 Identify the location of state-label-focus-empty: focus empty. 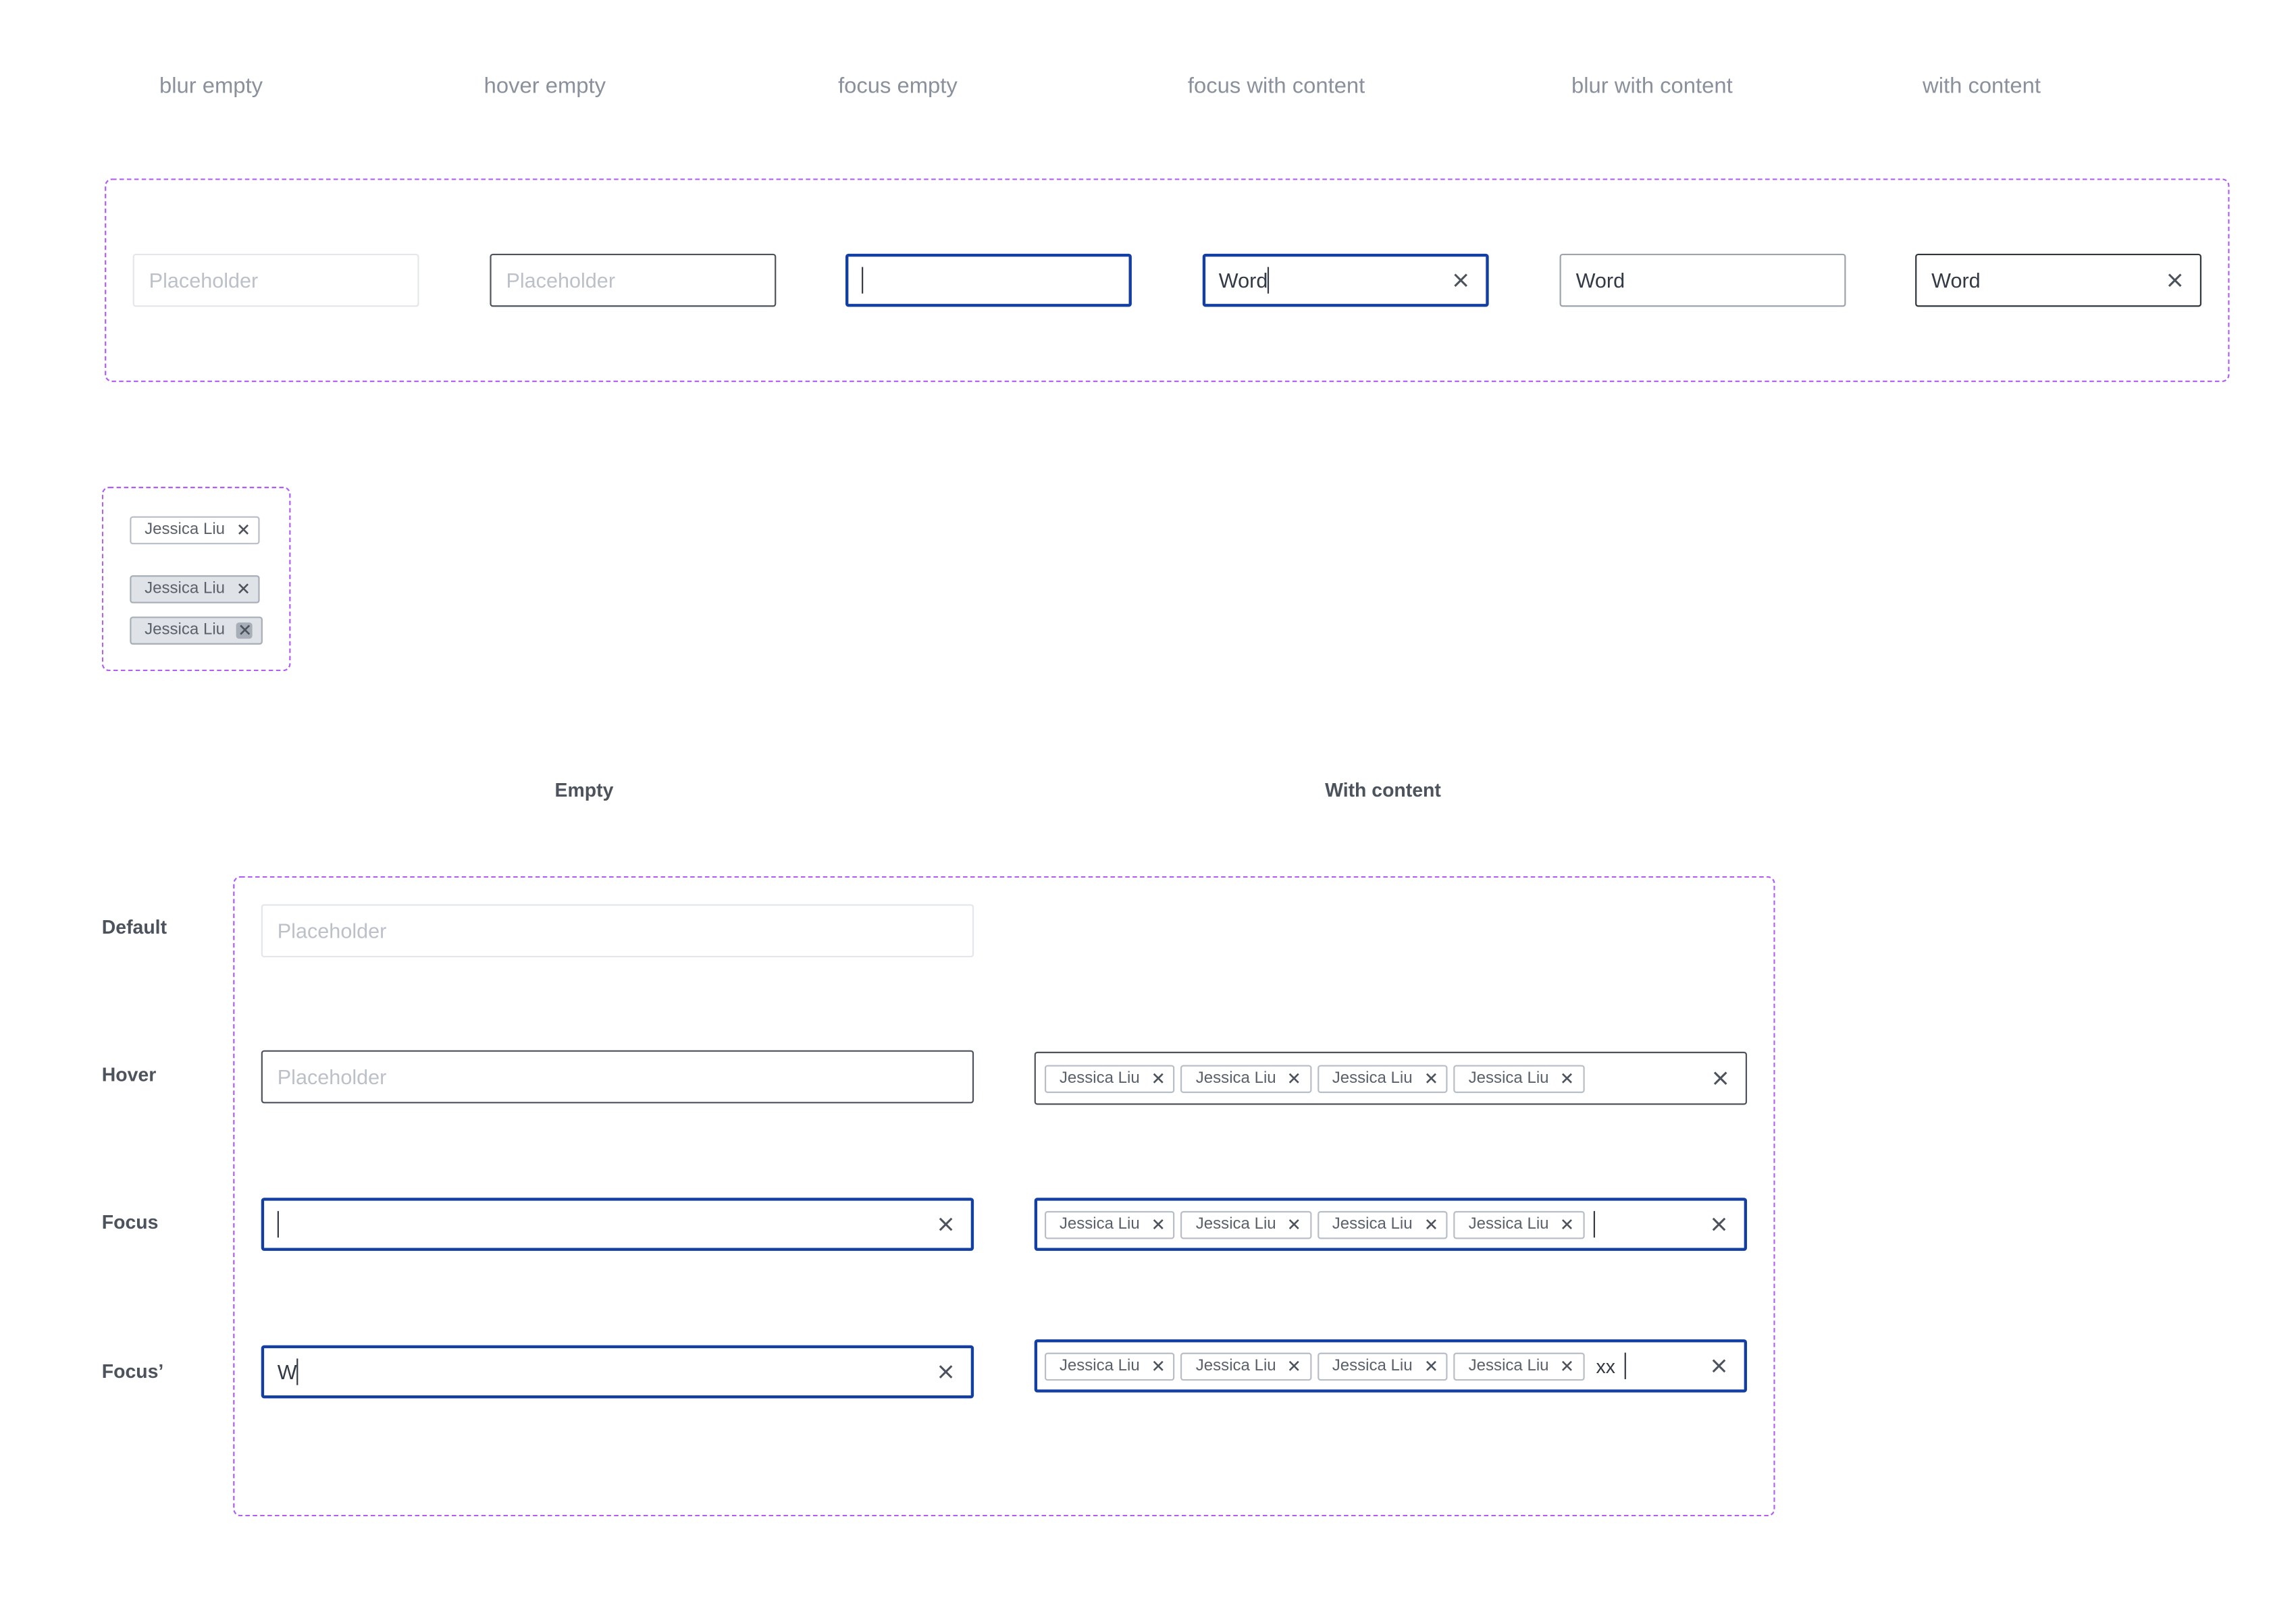
(898, 86).